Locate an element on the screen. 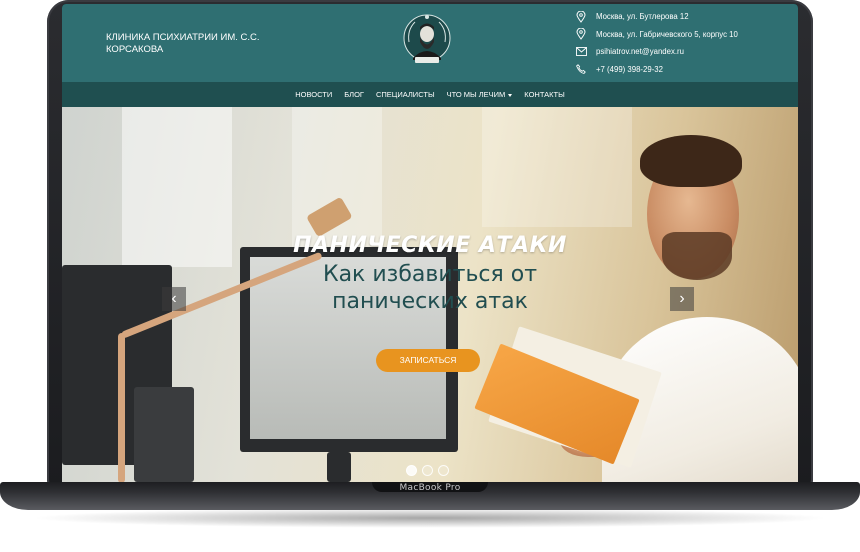 The height and width of the screenshot is (552, 860). contact-text: Москва, ул. Габричевского 5, корпус 10 is located at coordinates (667, 34).